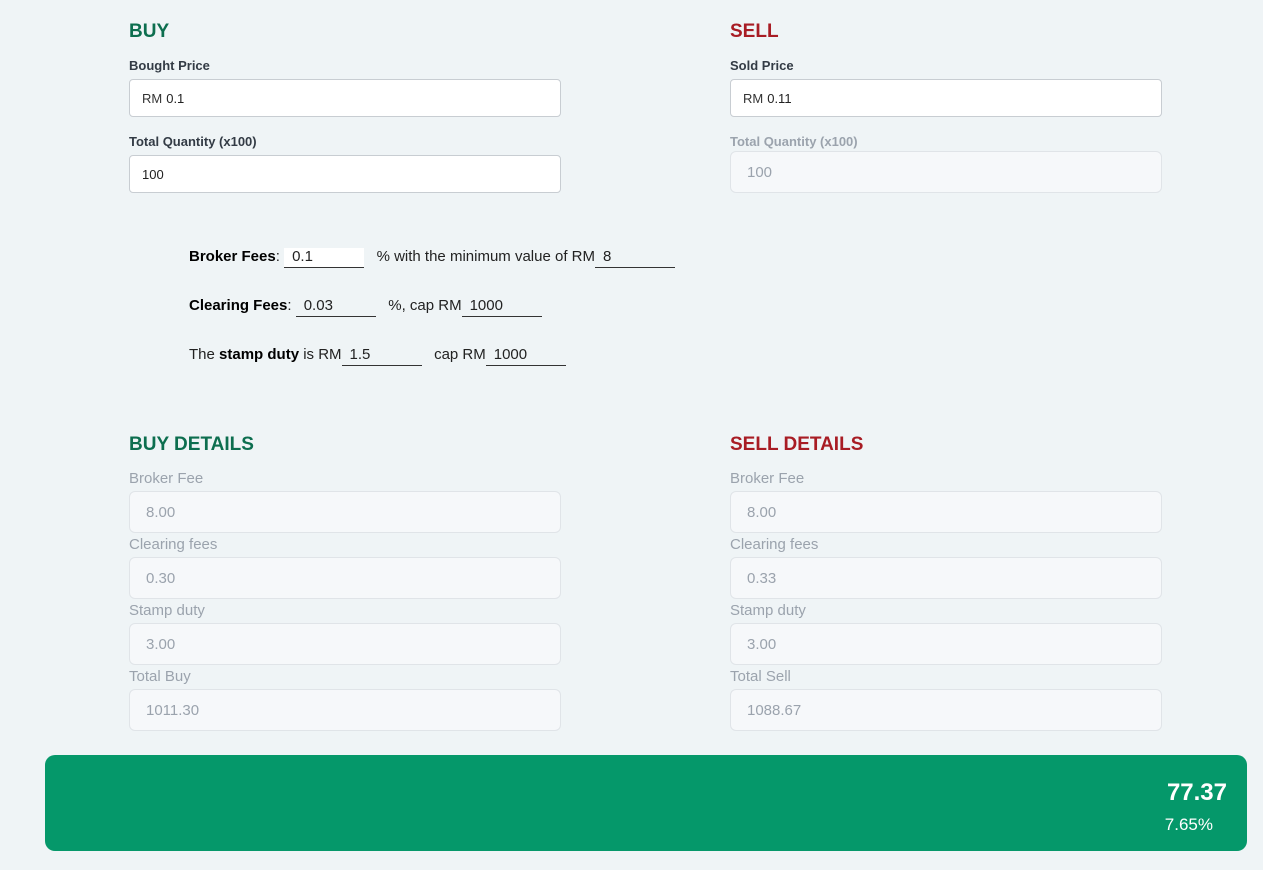 This screenshot has width=1263, height=870. Describe the element at coordinates (760, 172) in the screenshot. I see `sell-quantity-value: 100` at that location.